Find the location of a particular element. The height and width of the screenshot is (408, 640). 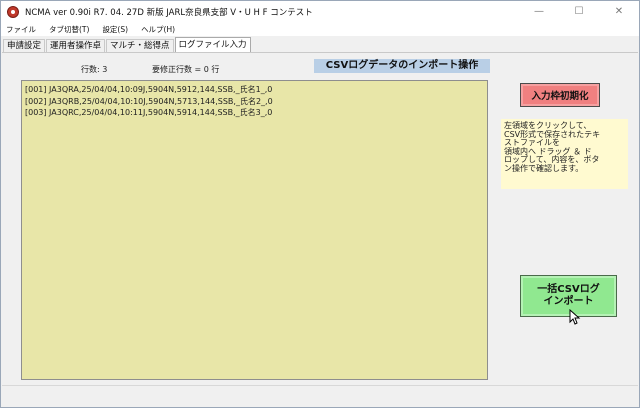

tab-strip: 申請設定 運用者操作卓 マルチ・総得点 ログファイル入力 is located at coordinates (126, 45).